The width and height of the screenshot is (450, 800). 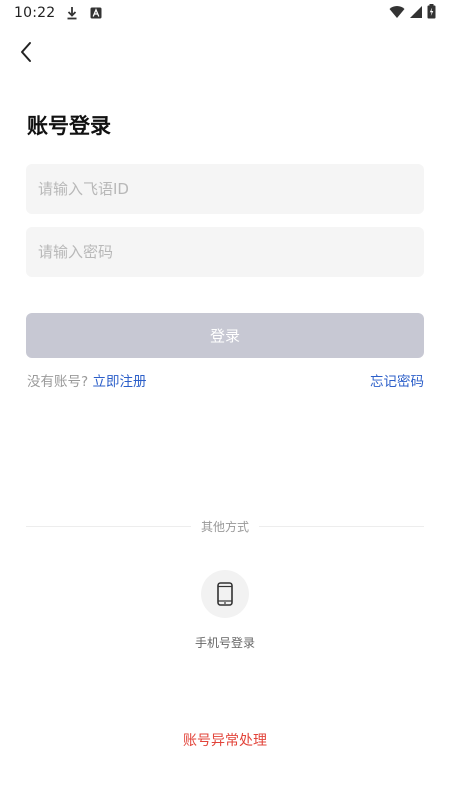 I want to click on status-left: 10:22, so click(x=58, y=13).